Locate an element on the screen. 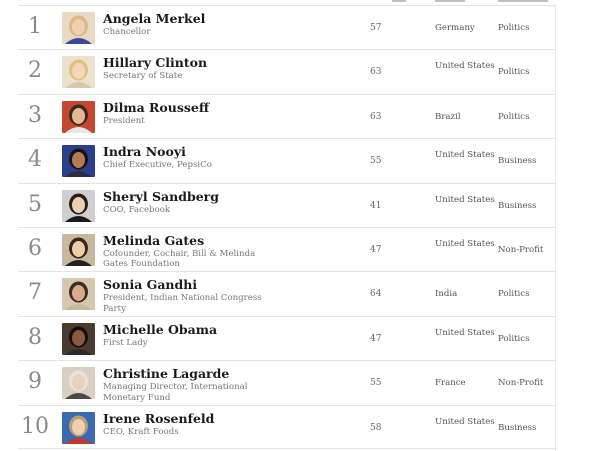 The image size is (600, 451). person-country: Brazil is located at coordinates (448, 116).